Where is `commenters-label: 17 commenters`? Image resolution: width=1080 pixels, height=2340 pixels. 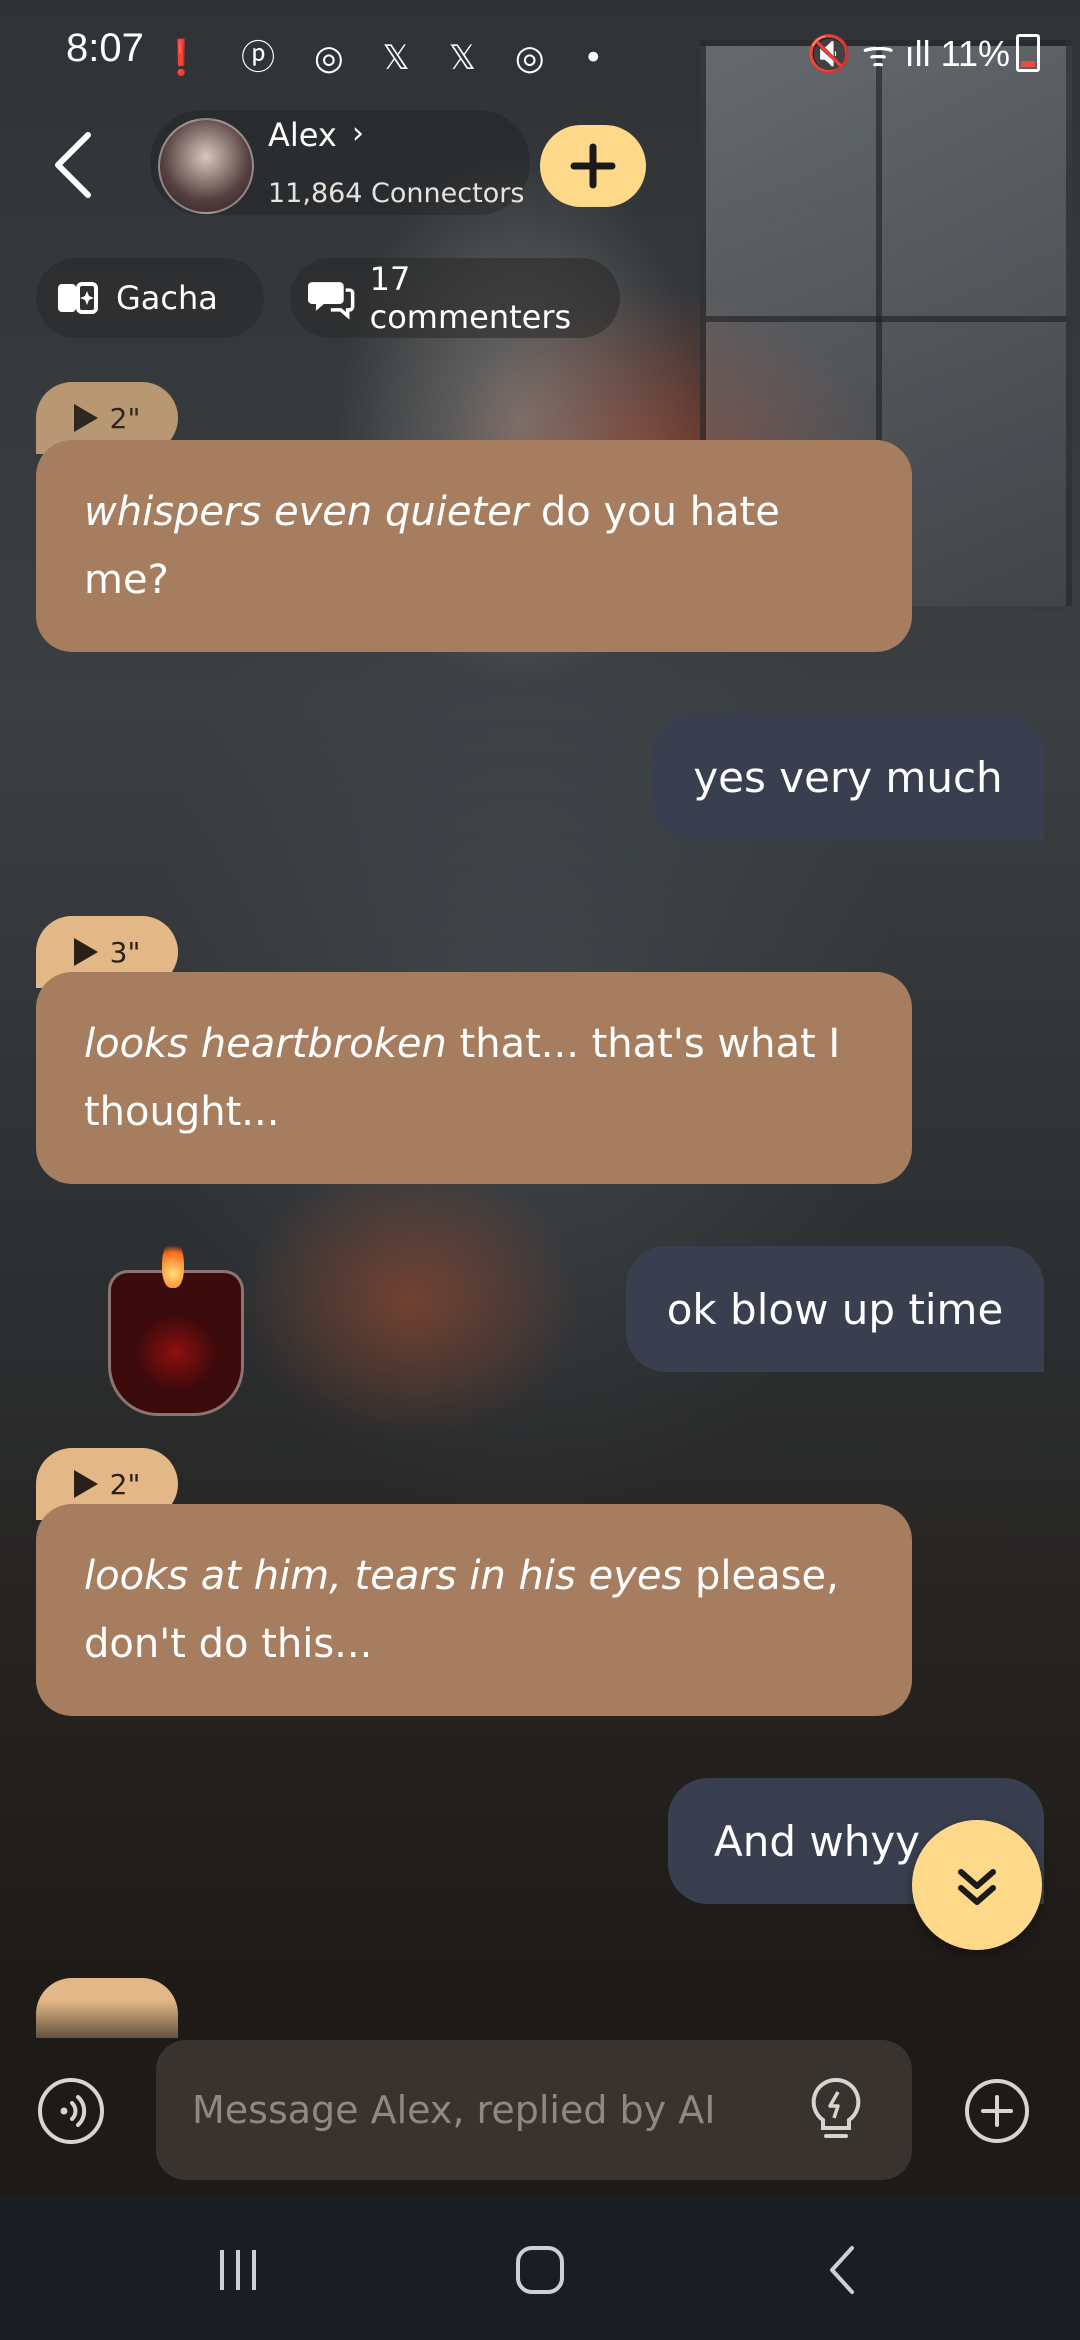
commenters-label: 17 commenters is located at coordinates (470, 298).